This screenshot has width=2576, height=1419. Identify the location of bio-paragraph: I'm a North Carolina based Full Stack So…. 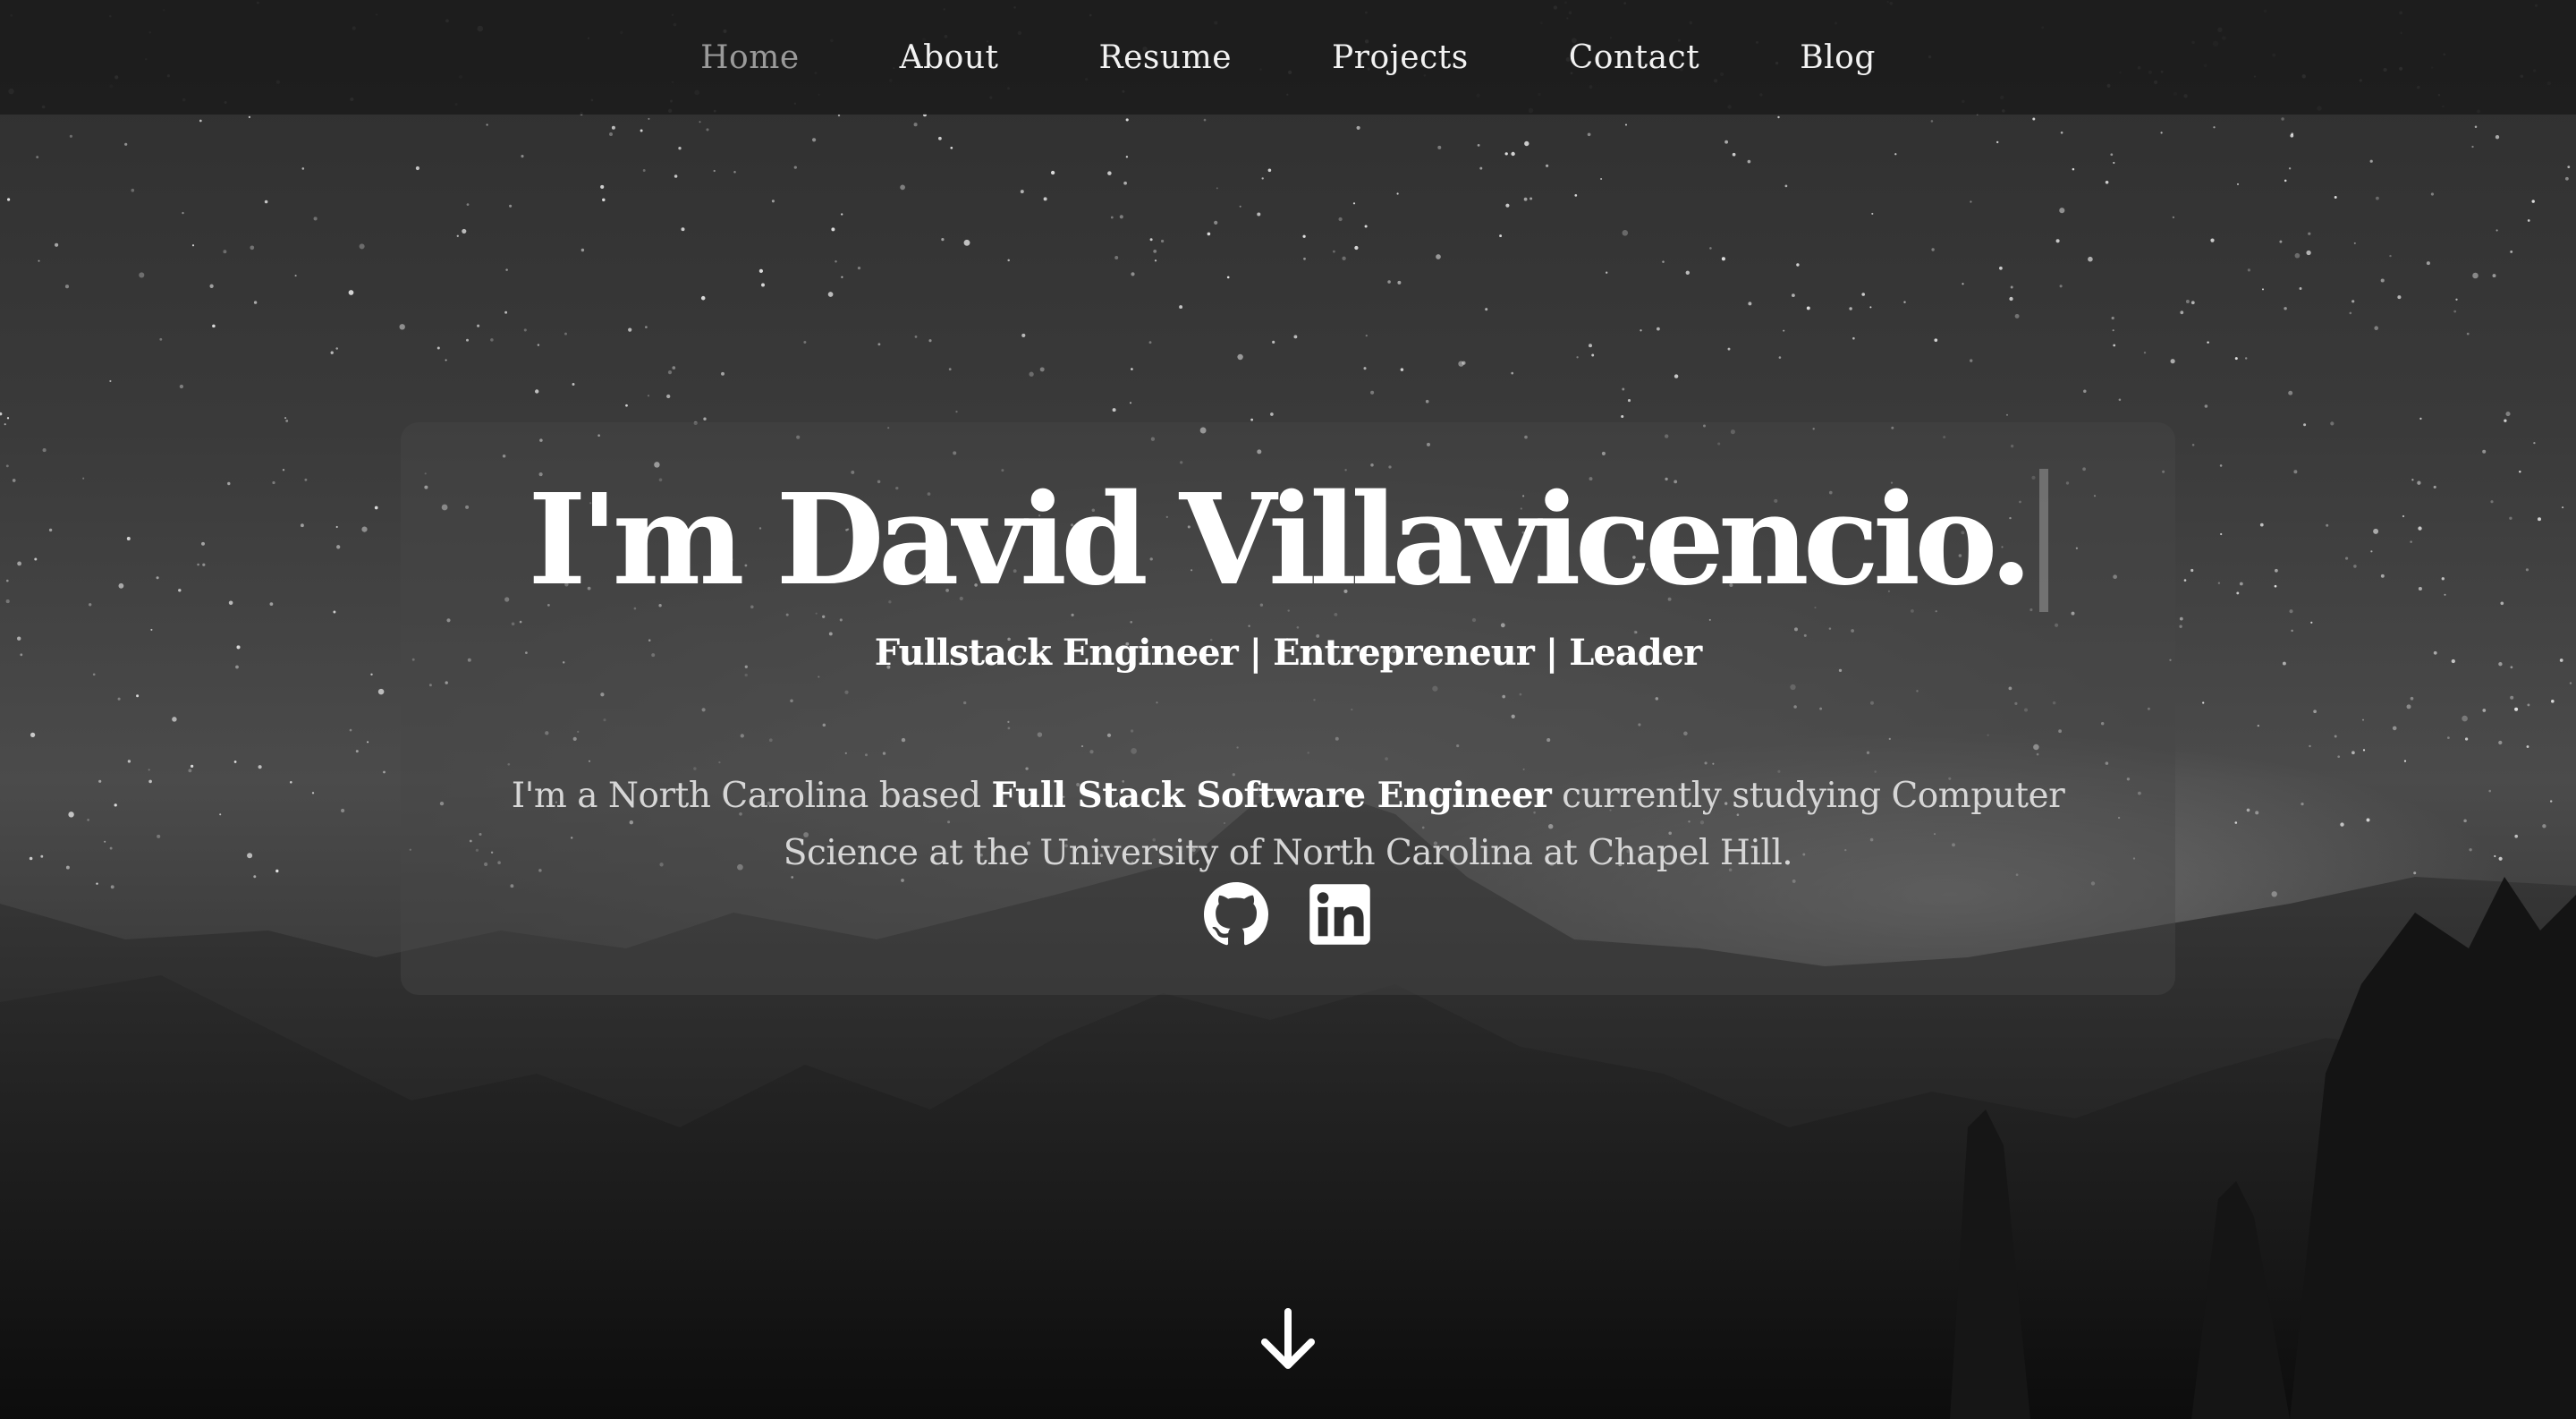
(1288, 824).